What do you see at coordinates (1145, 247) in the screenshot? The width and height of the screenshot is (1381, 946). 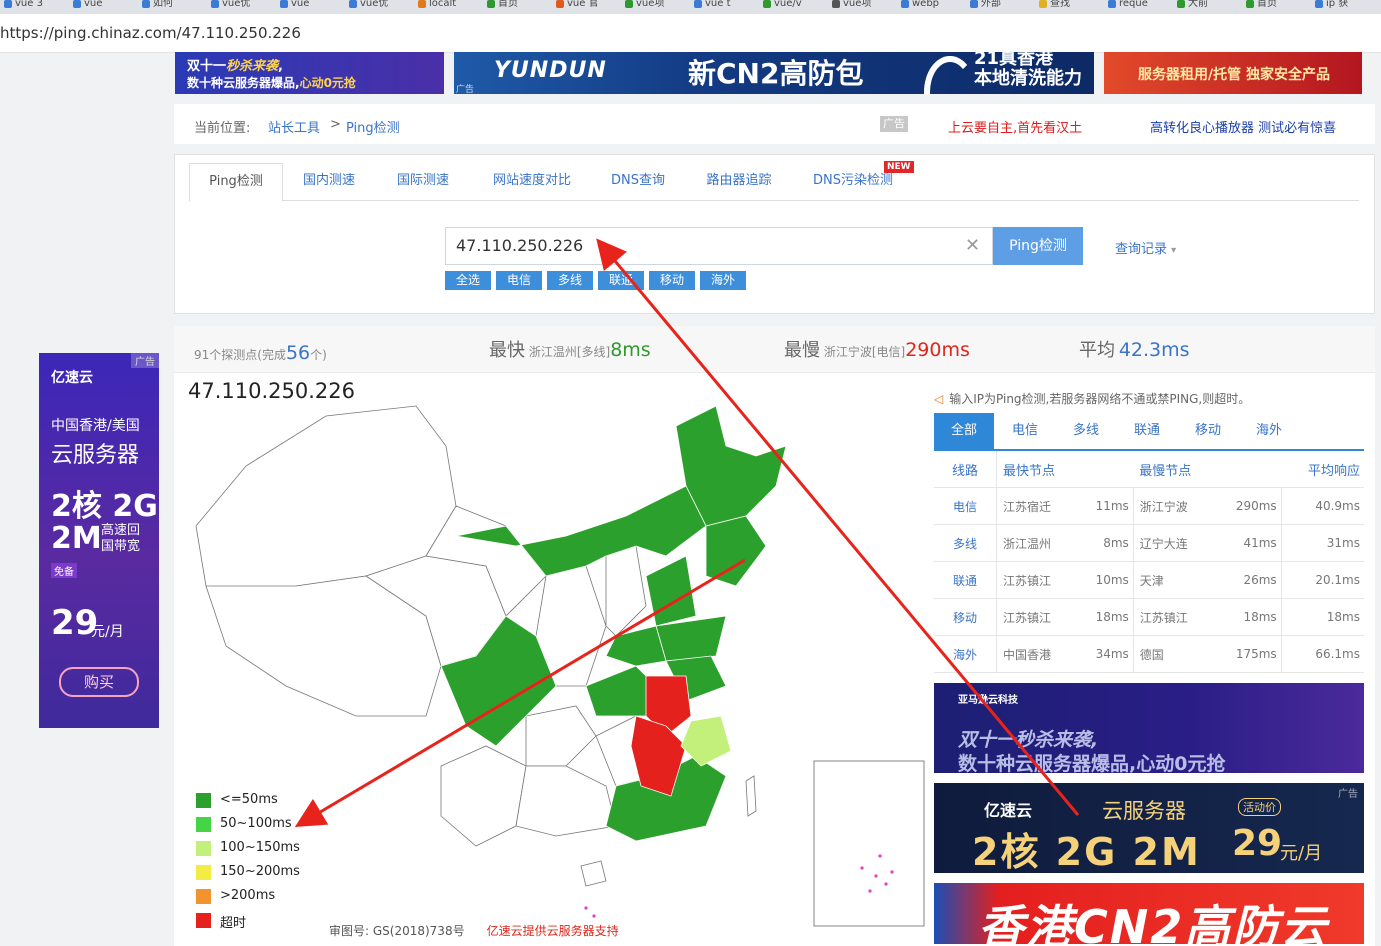 I see `history-dropdown: 查询记录 ▾` at bounding box center [1145, 247].